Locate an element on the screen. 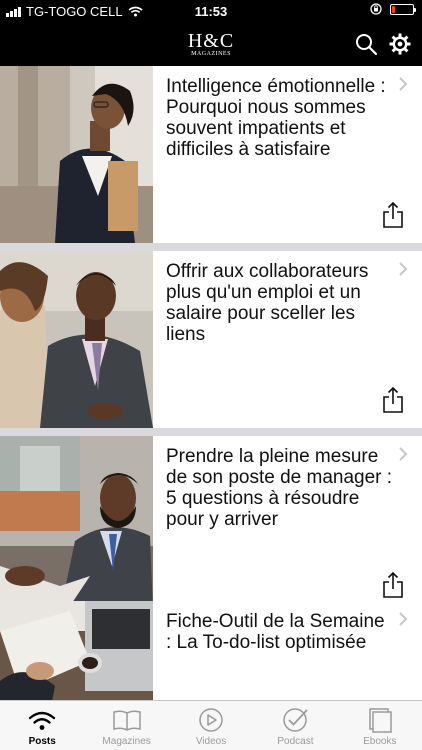 This screenshot has height=750, width=422. tab-videos: Videos is located at coordinates (211, 725).